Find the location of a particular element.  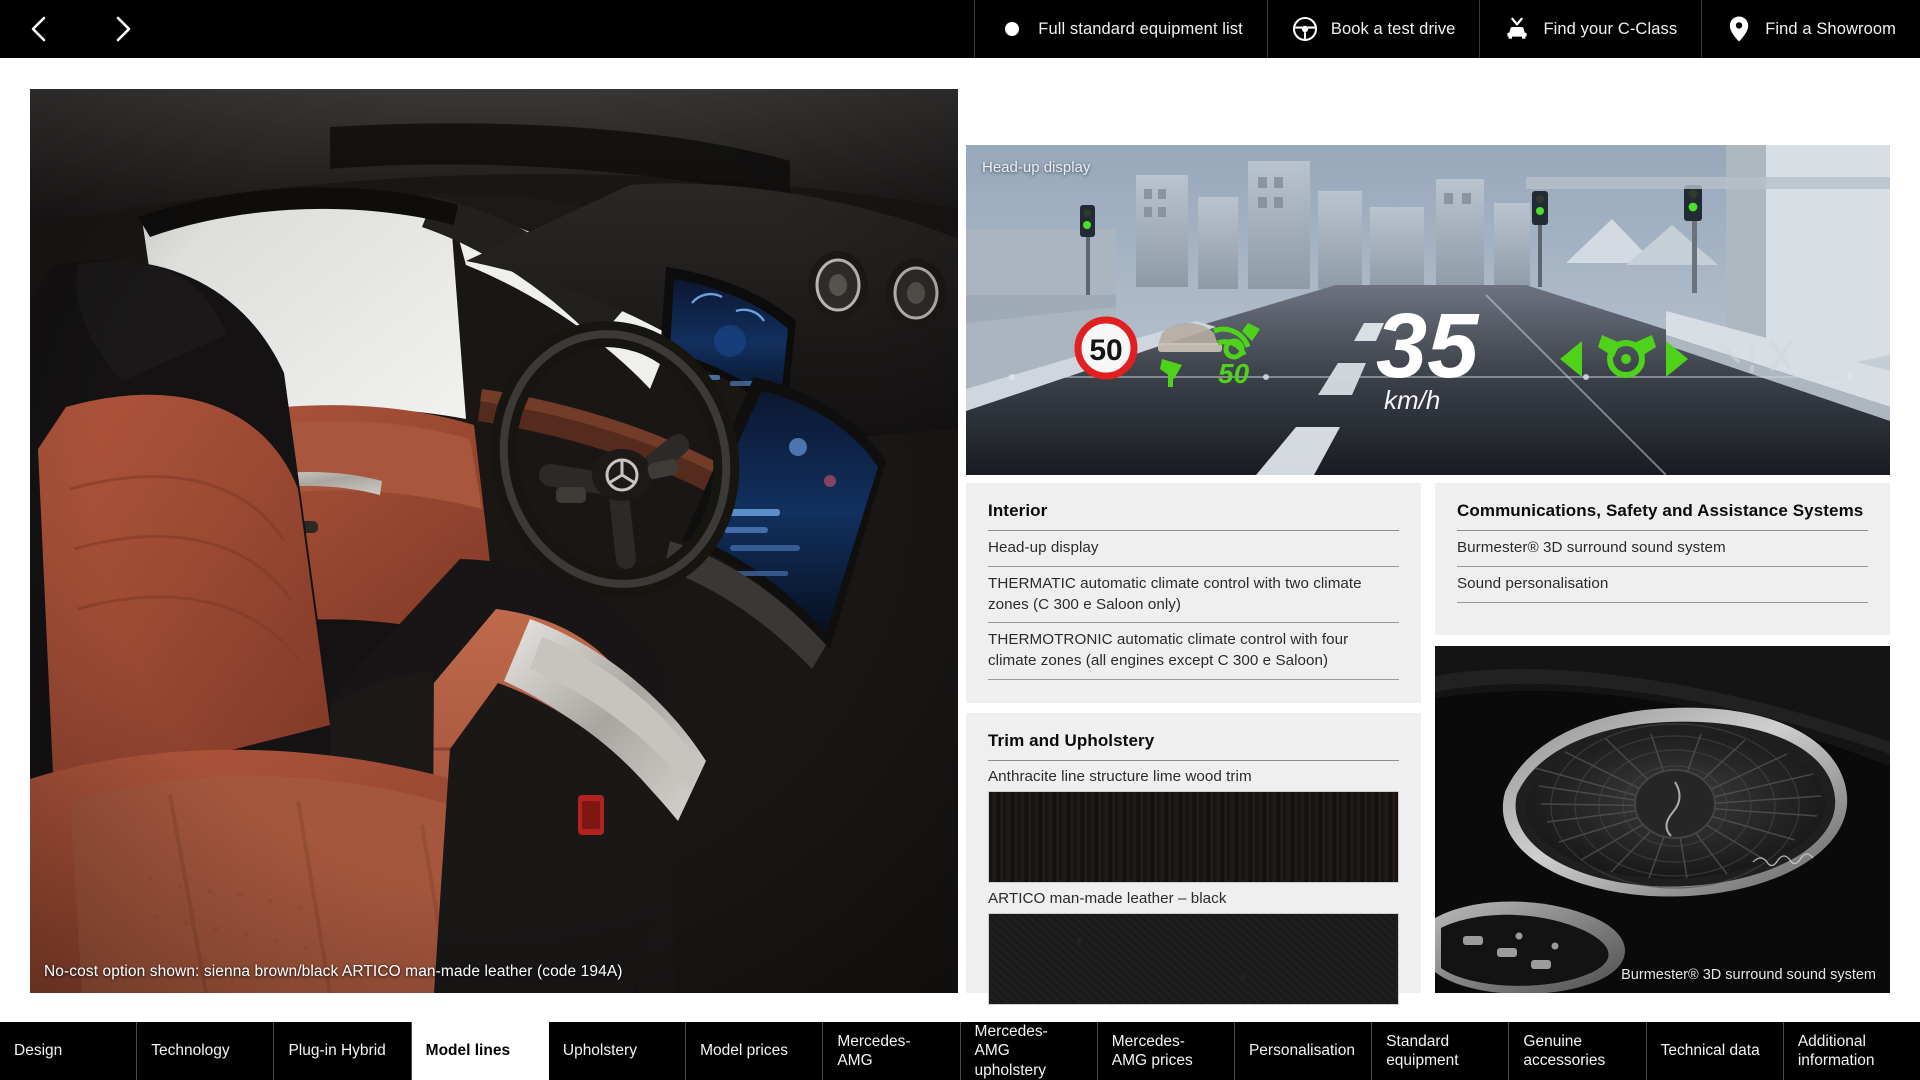

panel-interior-title: Interior is located at coordinates (1193, 516).